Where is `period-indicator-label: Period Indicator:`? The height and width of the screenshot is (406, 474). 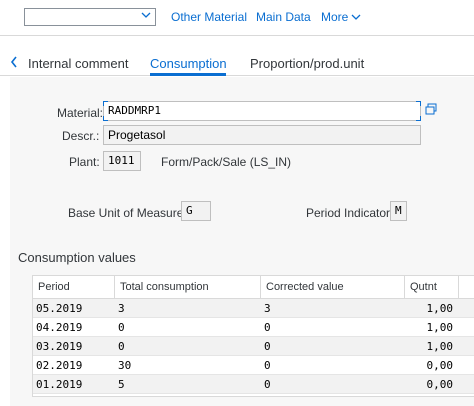 period-indicator-label: Period Indicator: is located at coordinates (350, 213).